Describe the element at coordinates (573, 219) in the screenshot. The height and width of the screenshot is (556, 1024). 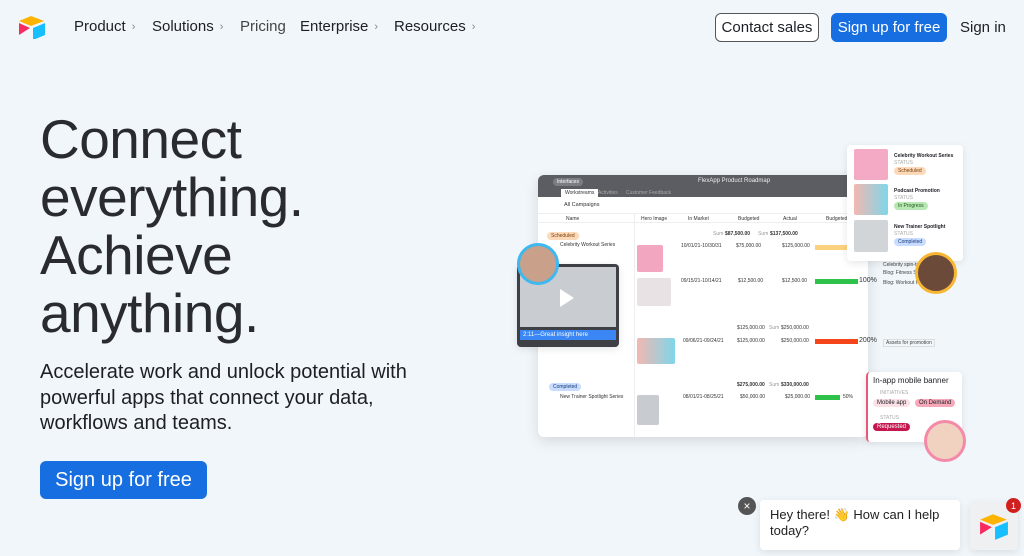
I see `col-name: Name` at that location.